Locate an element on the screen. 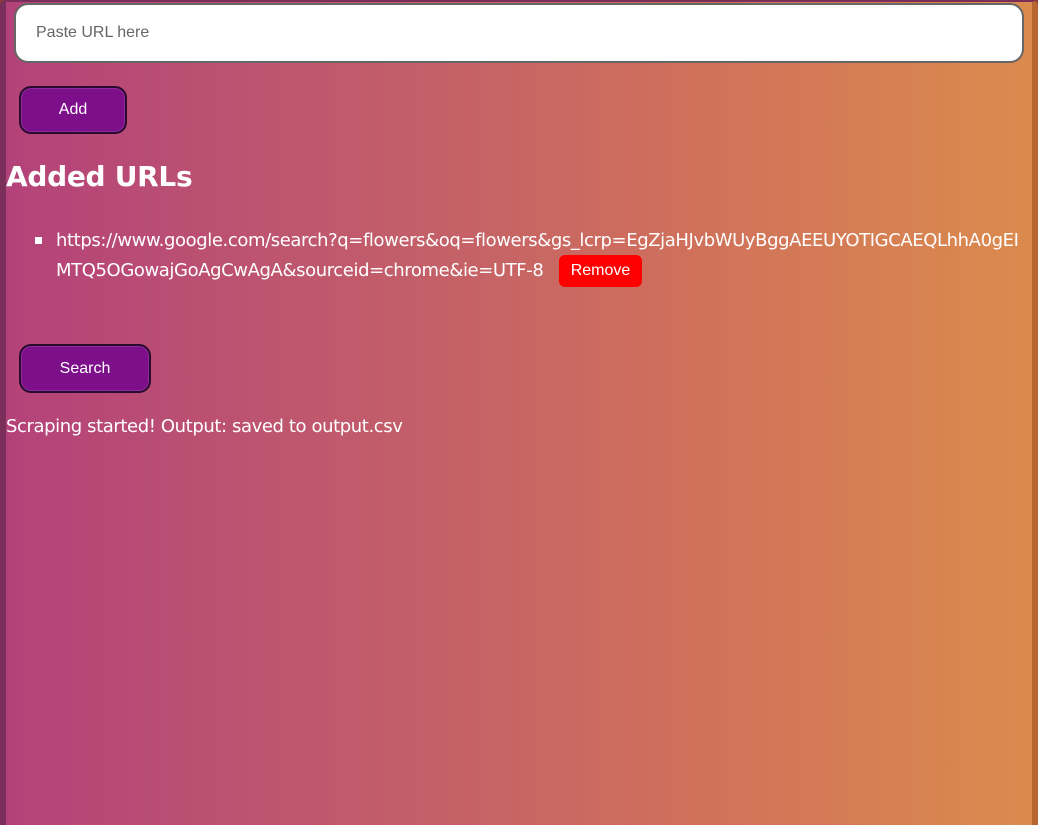  search-button: Search is located at coordinates (85, 368).